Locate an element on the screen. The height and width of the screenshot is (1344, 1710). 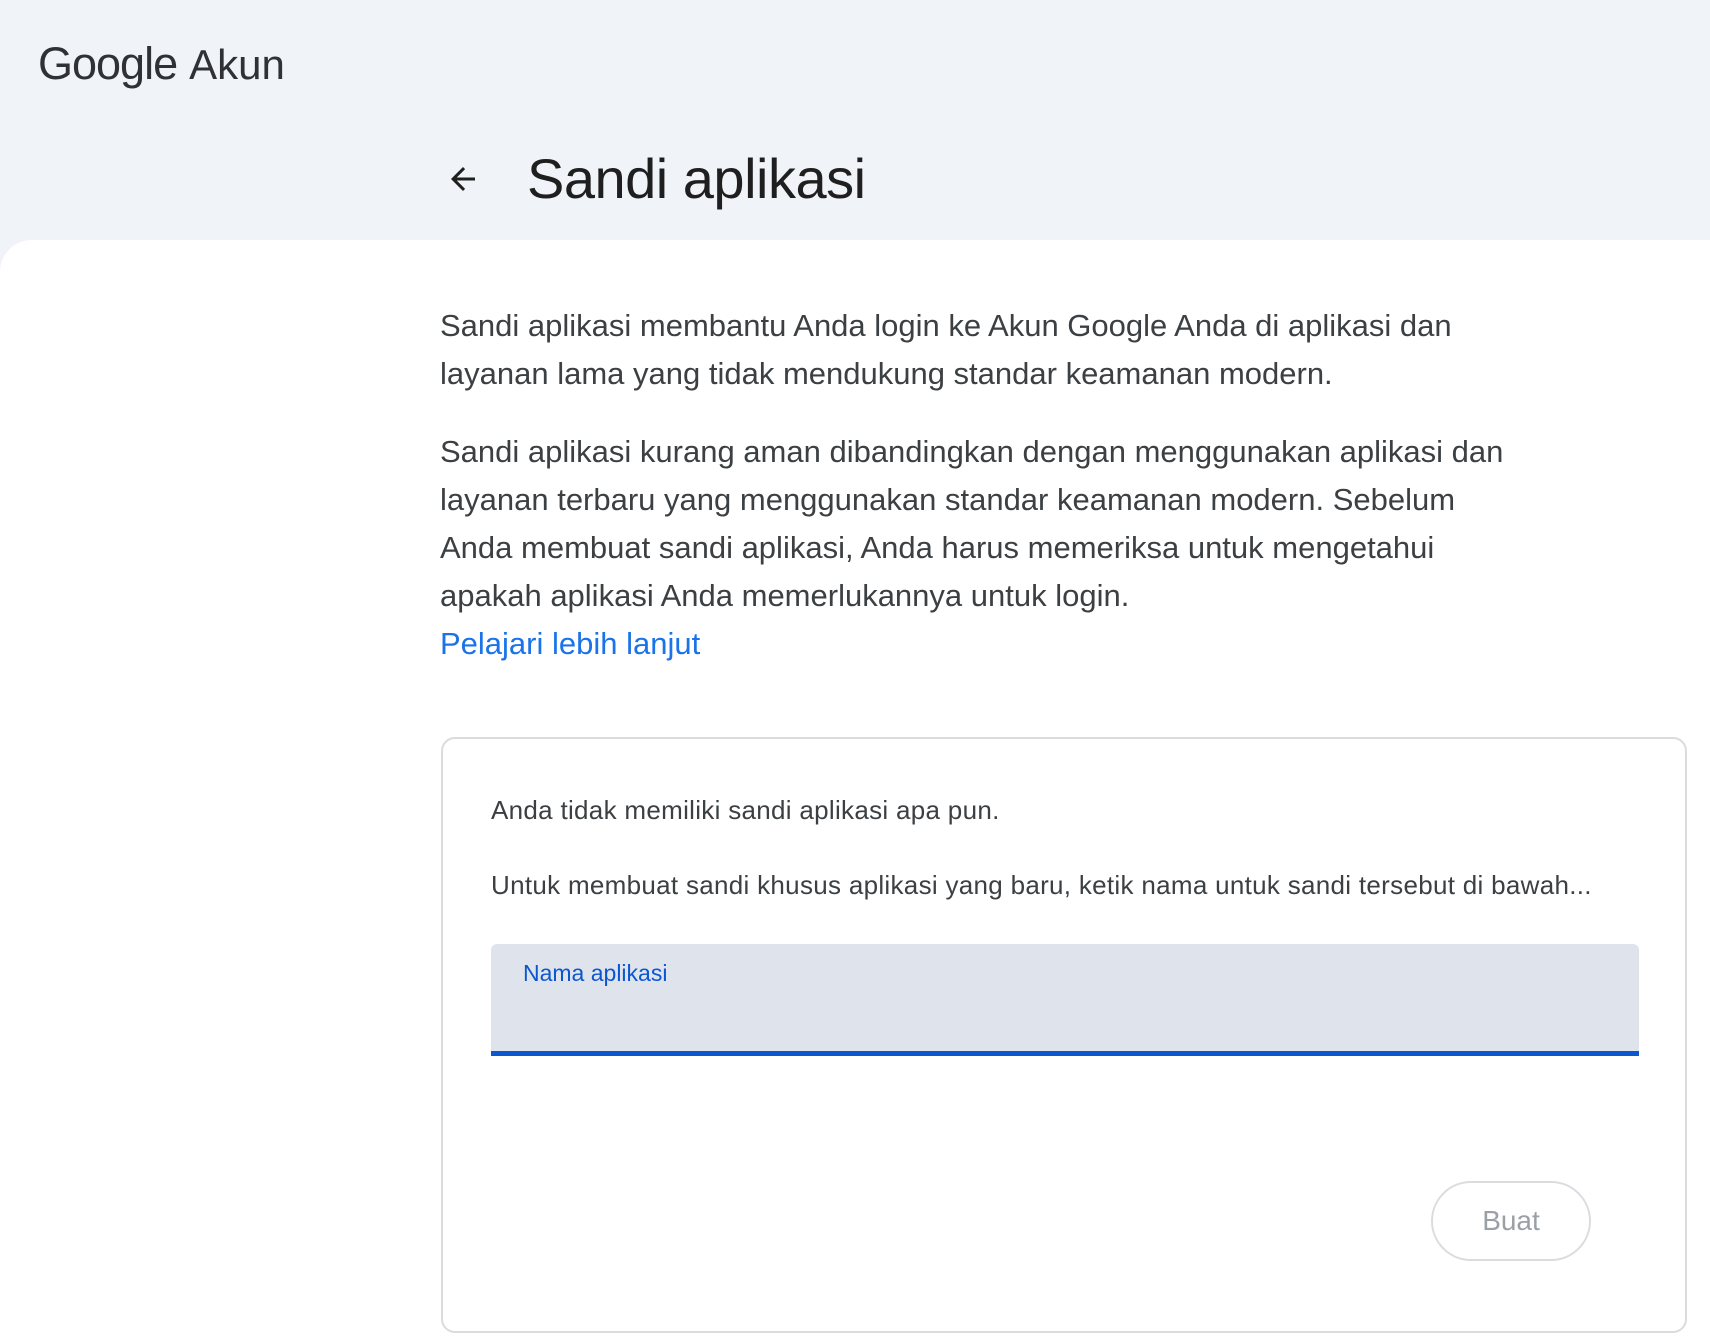
create-button: Buat is located at coordinates (1511, 1221).